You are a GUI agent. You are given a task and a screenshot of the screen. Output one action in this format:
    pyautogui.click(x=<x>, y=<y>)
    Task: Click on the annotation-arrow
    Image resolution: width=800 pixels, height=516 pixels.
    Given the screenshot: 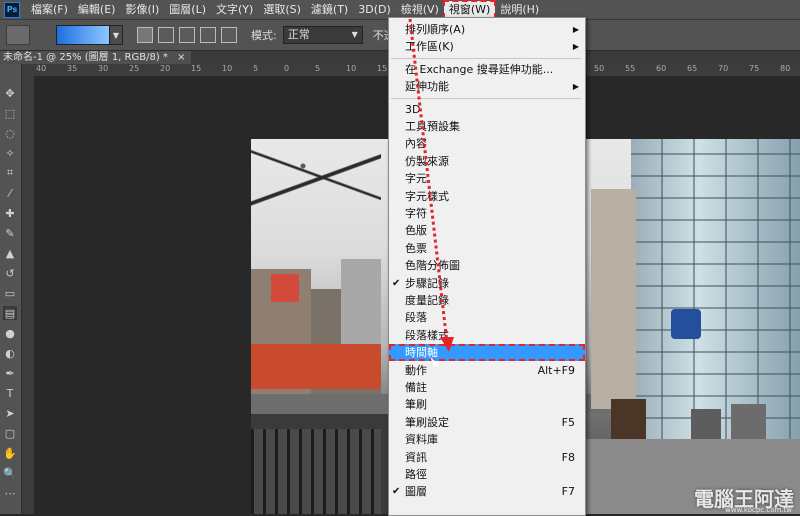 What is the action you would take?
    pyautogui.click(x=431, y=185)
    